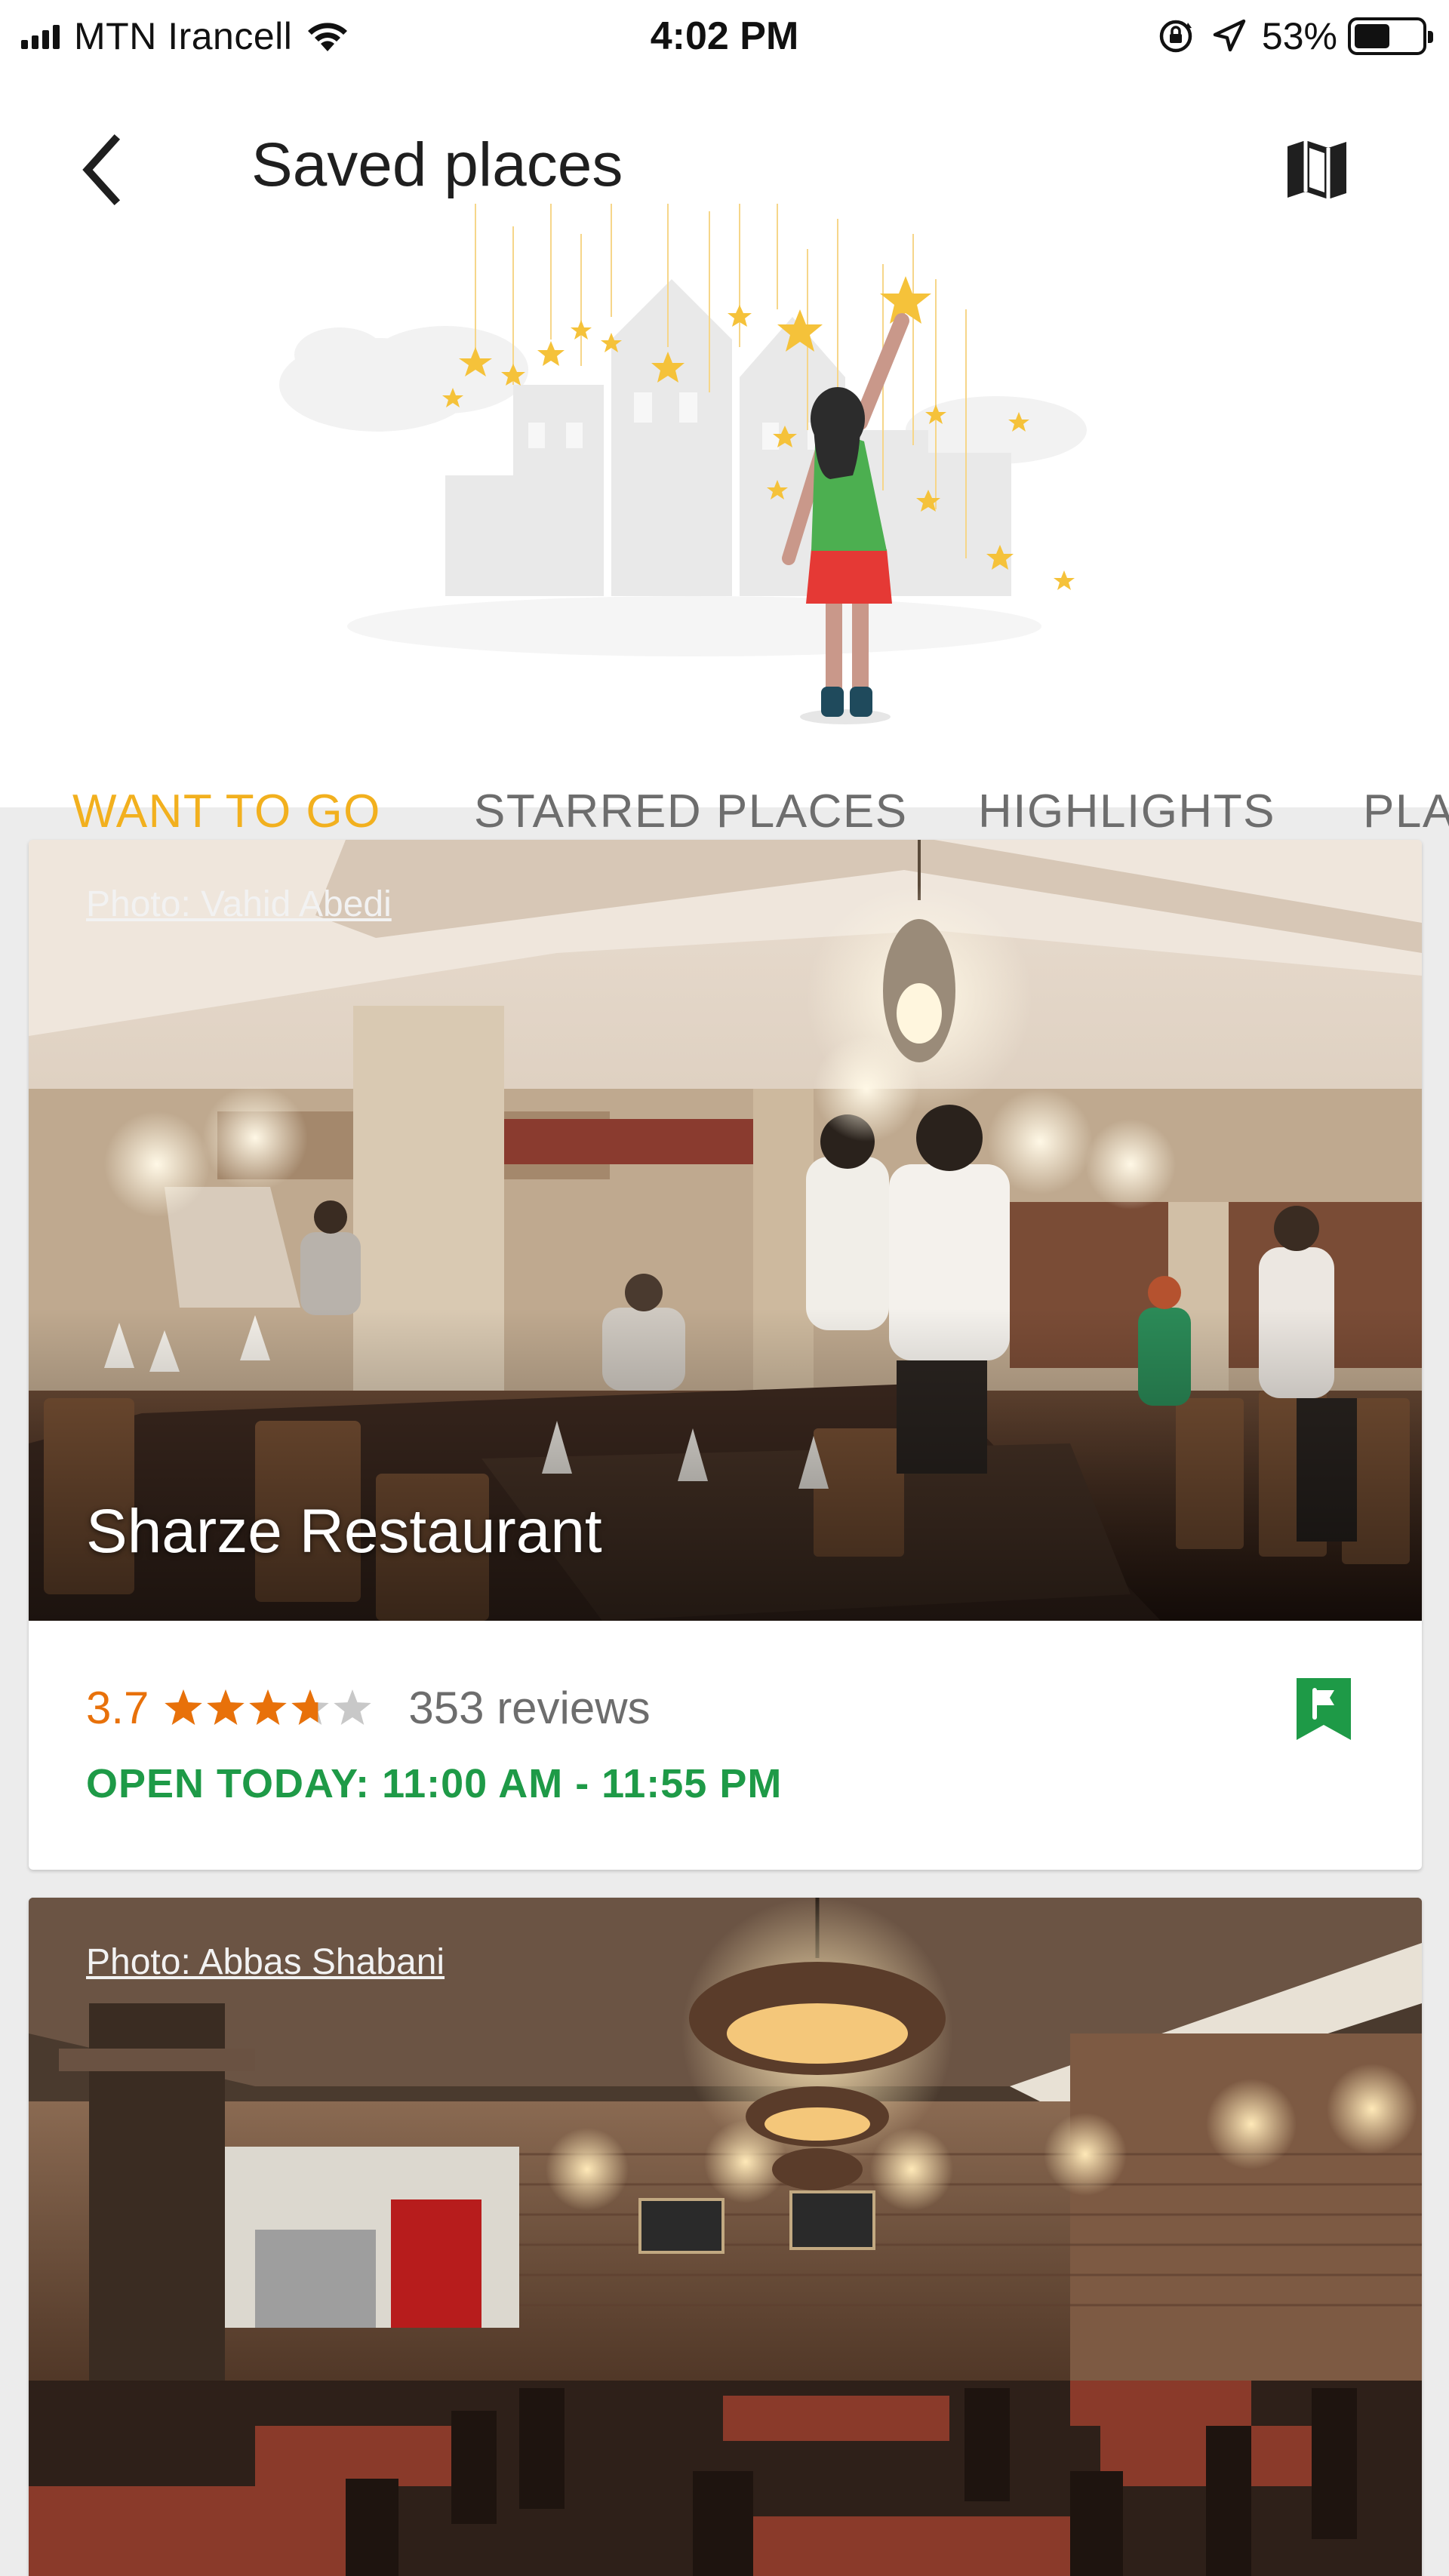 The image size is (1449, 2576). I want to click on status-right: 53%, so click(1294, 36).